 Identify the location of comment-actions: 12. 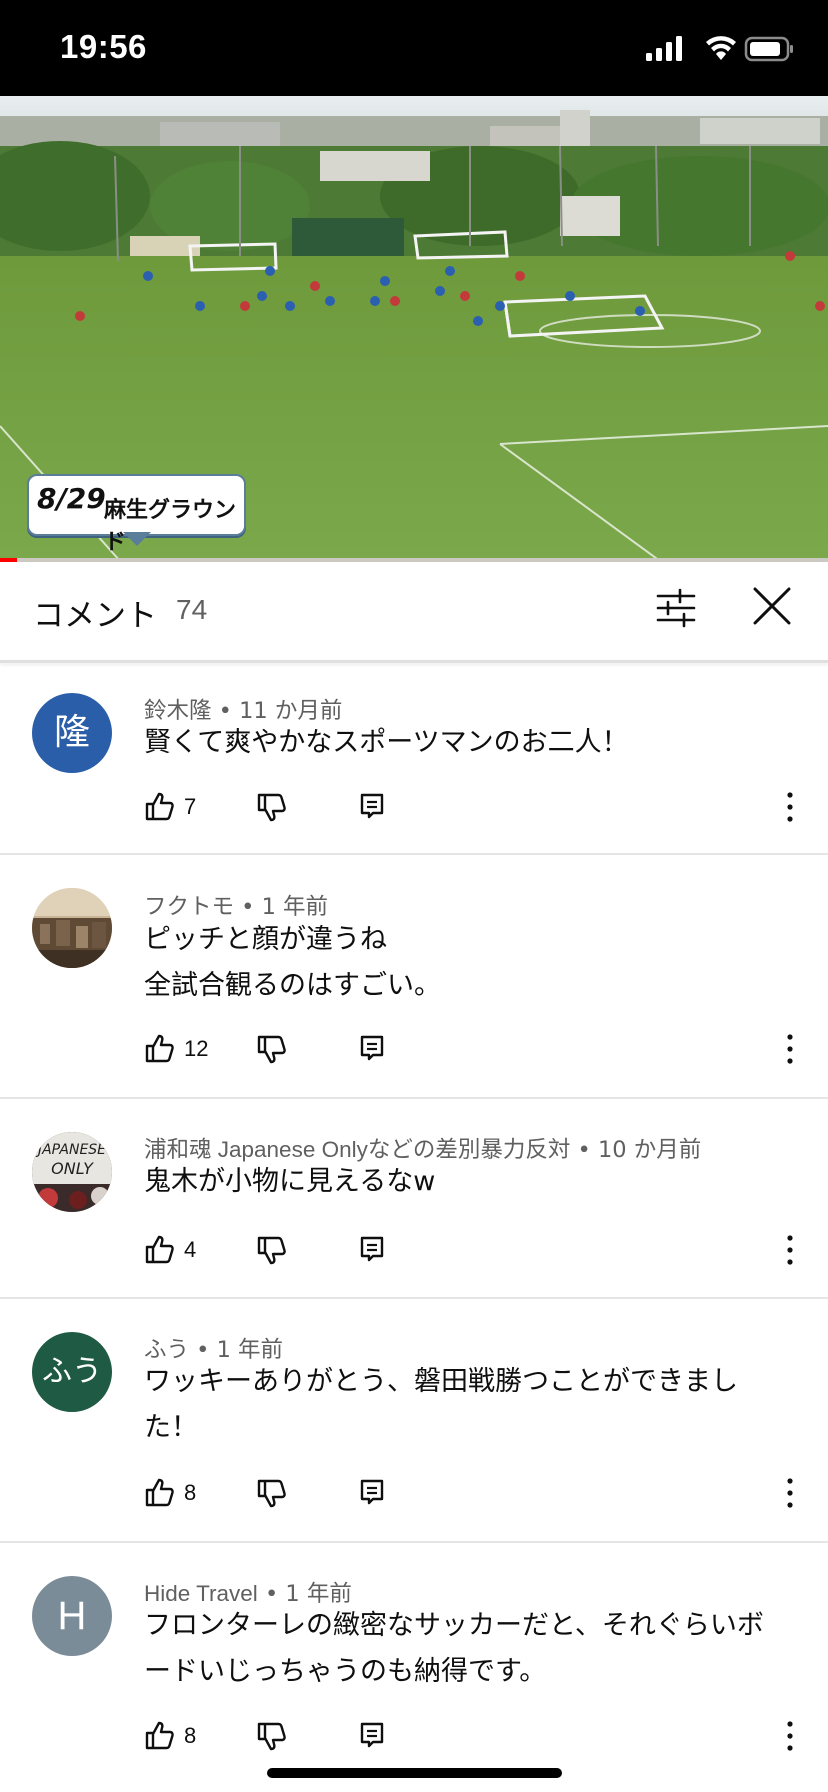
(474, 1052).